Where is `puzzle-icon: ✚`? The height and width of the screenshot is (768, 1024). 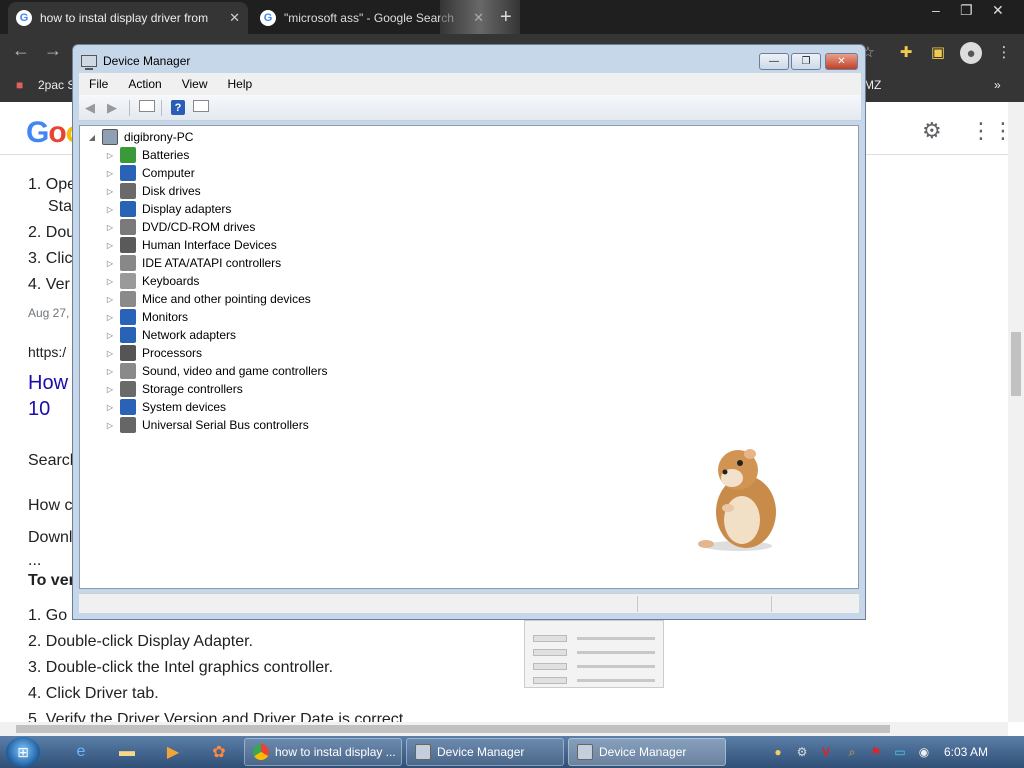 puzzle-icon: ✚ is located at coordinates (906, 52).